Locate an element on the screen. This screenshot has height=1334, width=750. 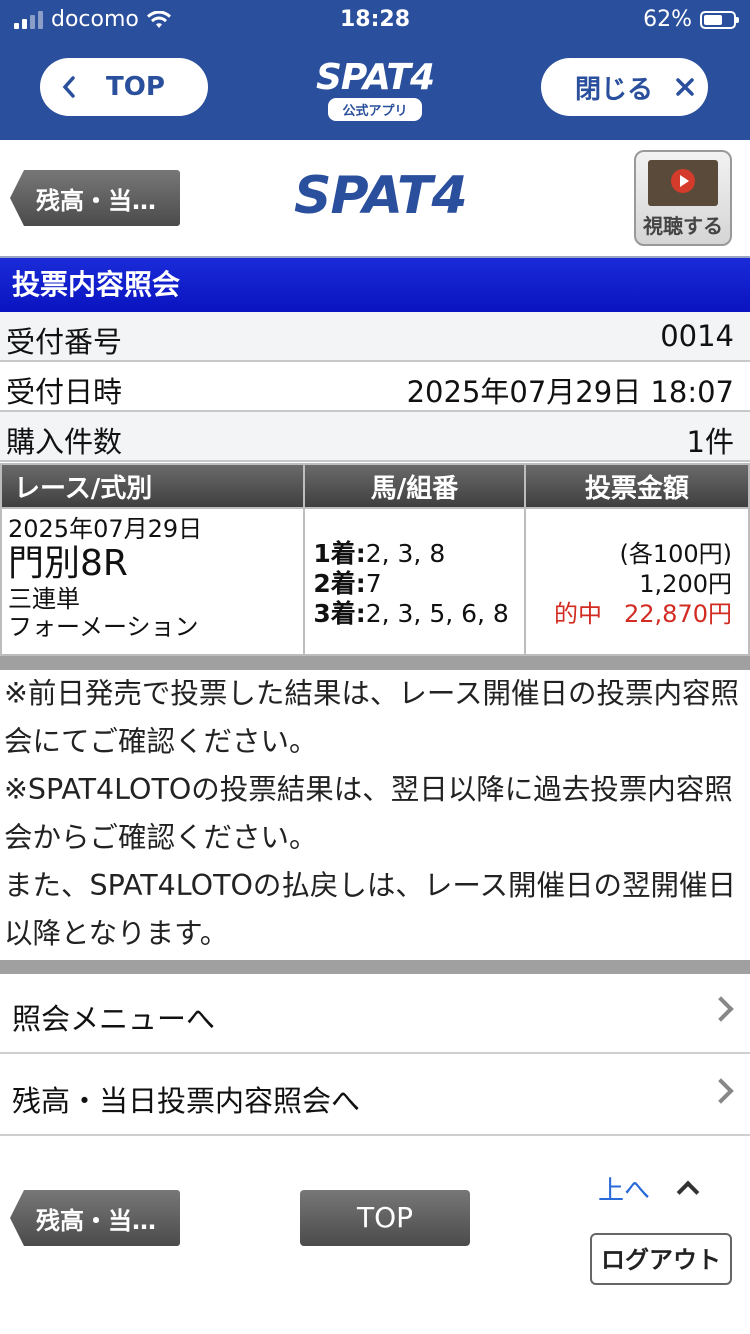
status-bar: docomo 18:28 62% is located at coordinates (375, 20).